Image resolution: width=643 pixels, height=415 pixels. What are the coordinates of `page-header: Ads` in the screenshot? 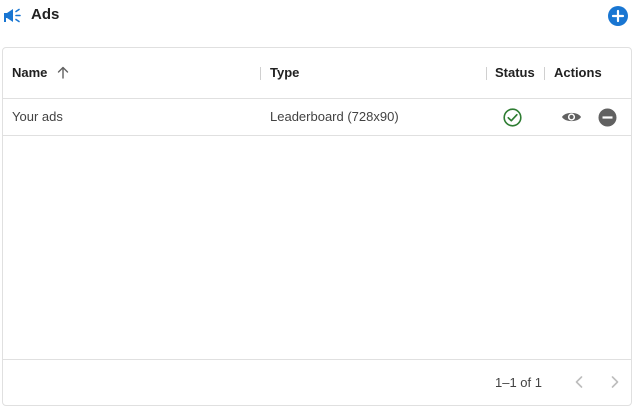 It's located at (321, 16).